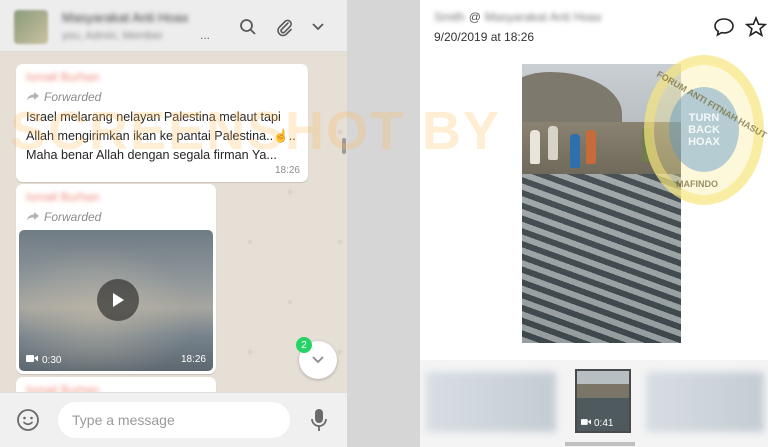 This screenshot has height=447, width=768. Describe the element at coordinates (756, 26) in the screenshot. I see `star-icon` at that location.